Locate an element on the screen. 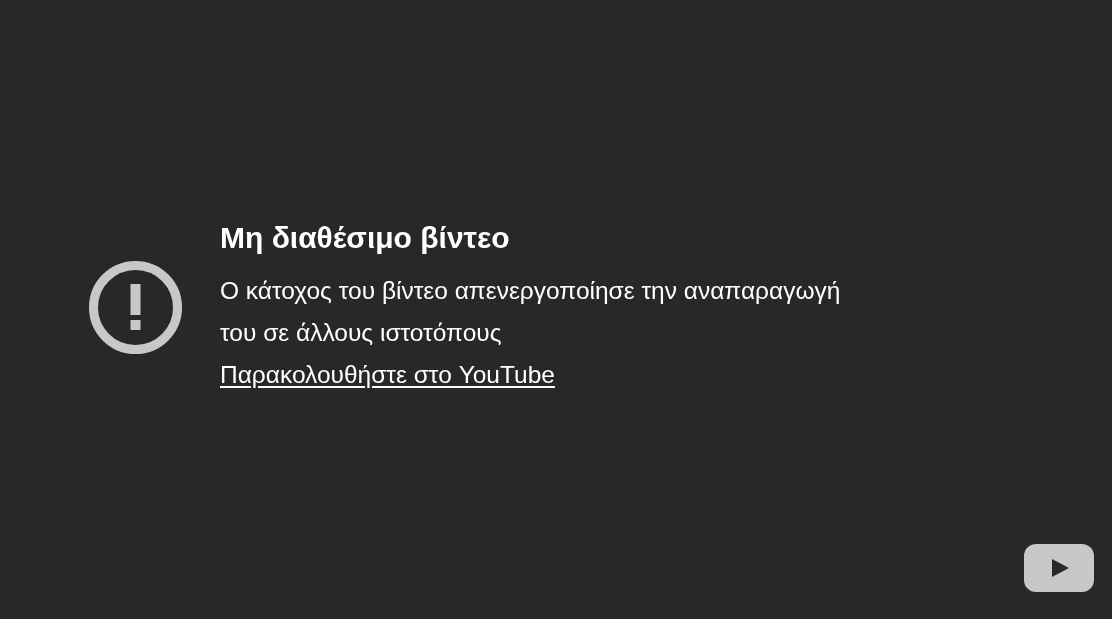 The image size is (1112, 619). error-message: Ο κάτοχος του βίντεο απενεργοποίησε την αναπαραγωγή του σε άλλους ιστοτόπους is located at coordinates (531, 311).